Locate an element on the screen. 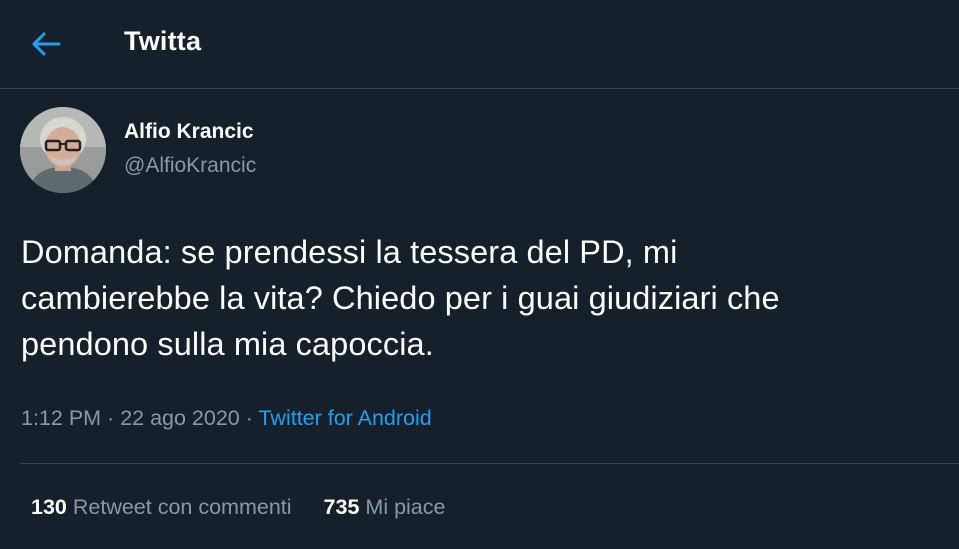  likes-label: Mi piace is located at coordinates (405, 507).